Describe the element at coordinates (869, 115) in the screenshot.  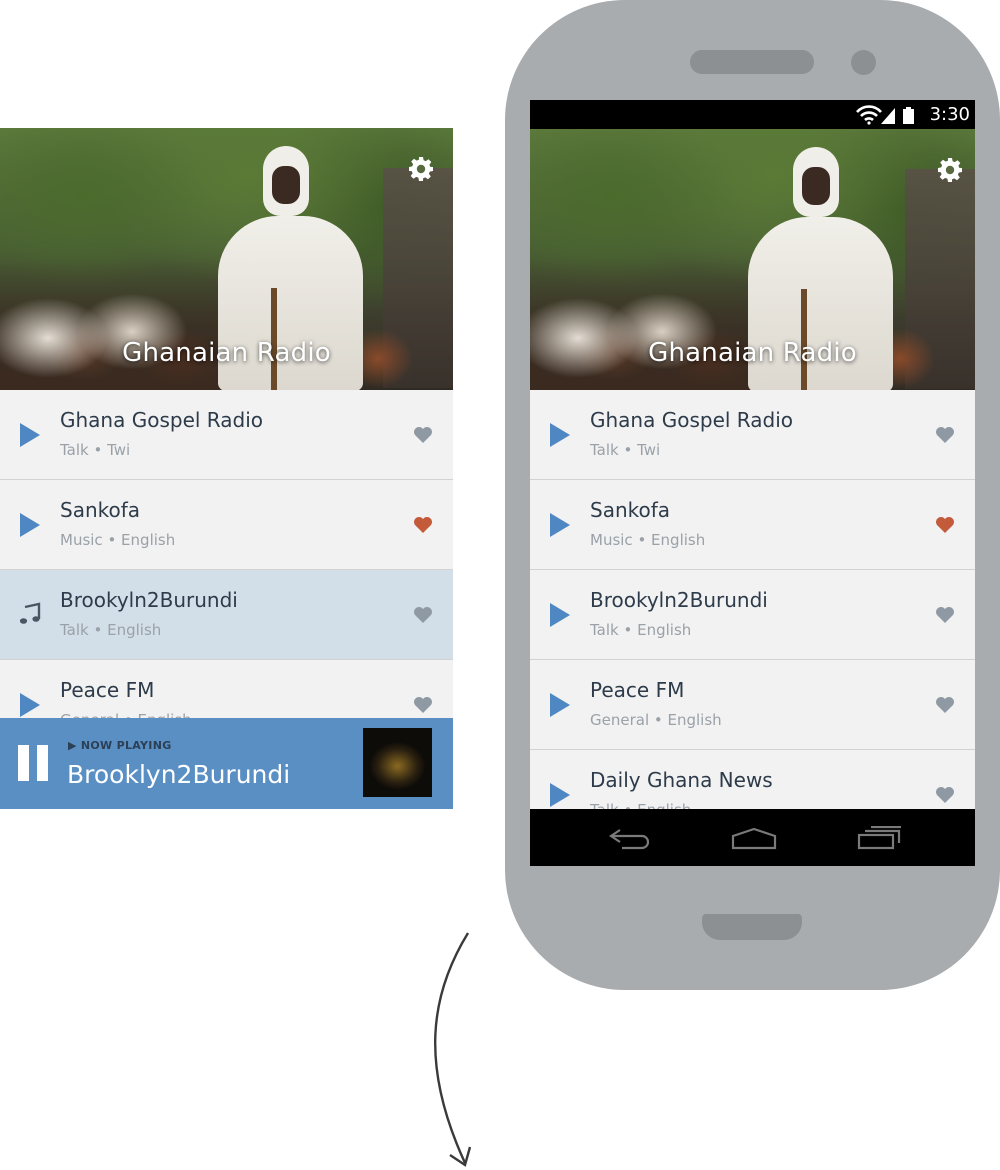
I see `wifi-icon` at that location.